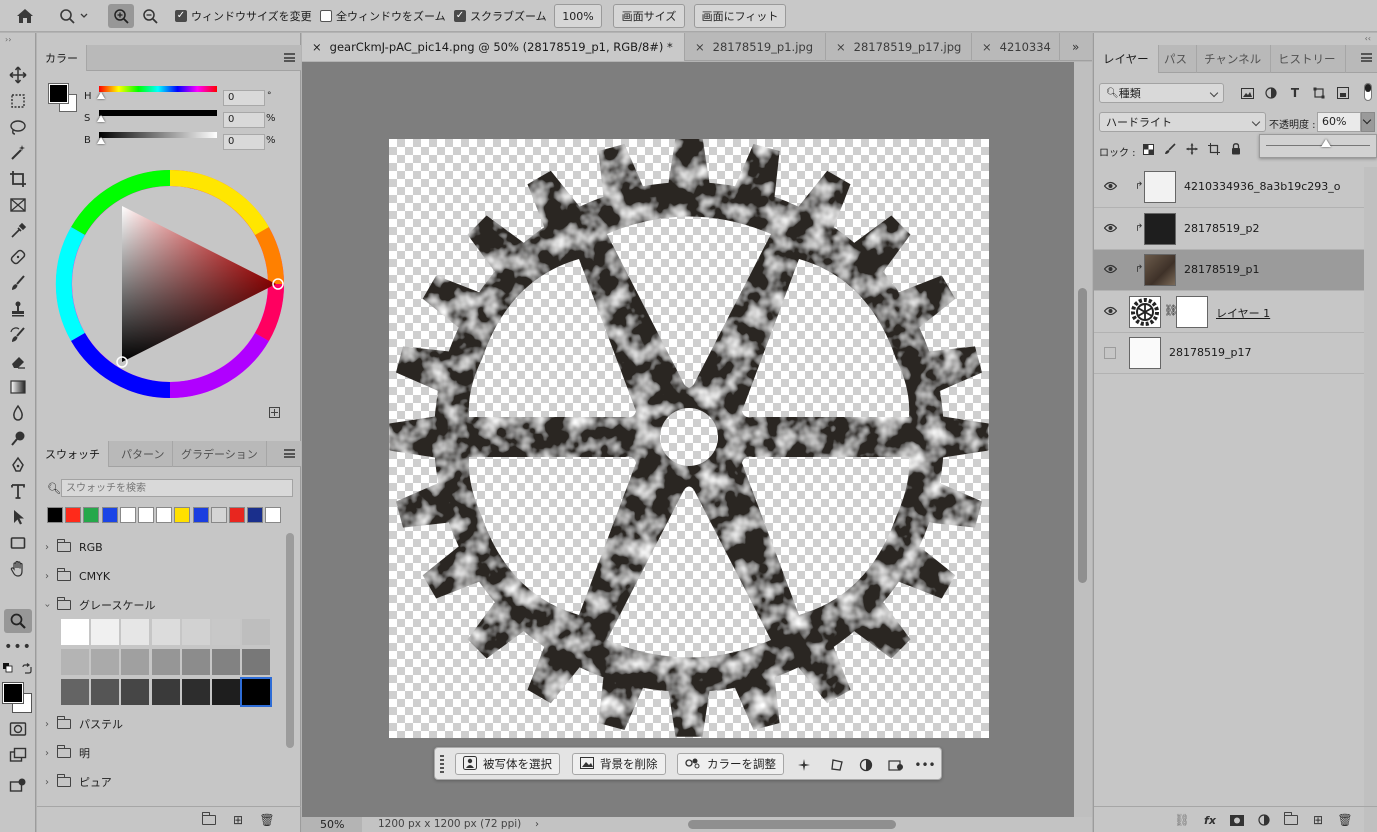 Image resolution: width=1377 pixels, height=832 pixels. Describe the element at coordinates (1319, 93) in the screenshot. I see `filter-shape-icon` at that location.